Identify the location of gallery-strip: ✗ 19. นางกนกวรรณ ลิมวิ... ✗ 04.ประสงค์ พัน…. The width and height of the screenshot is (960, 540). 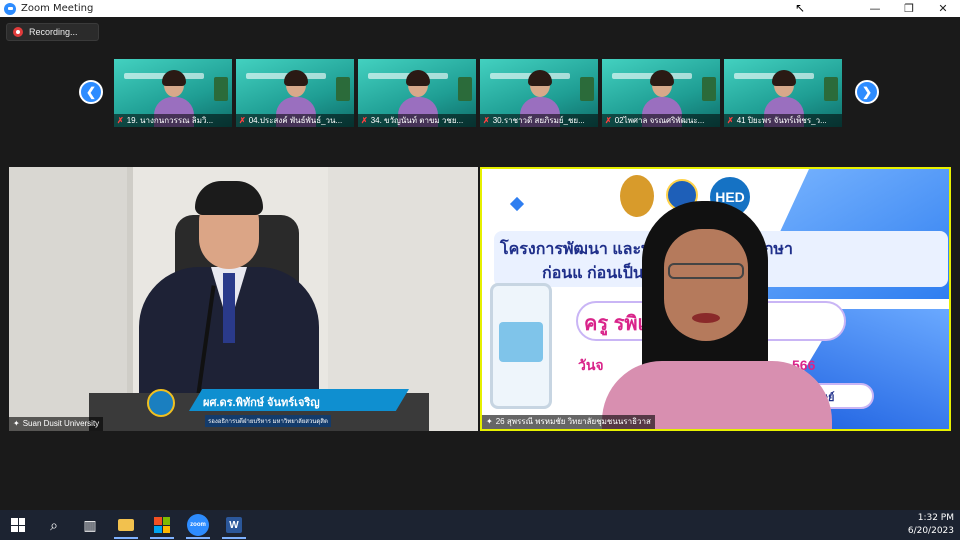
(478, 93).